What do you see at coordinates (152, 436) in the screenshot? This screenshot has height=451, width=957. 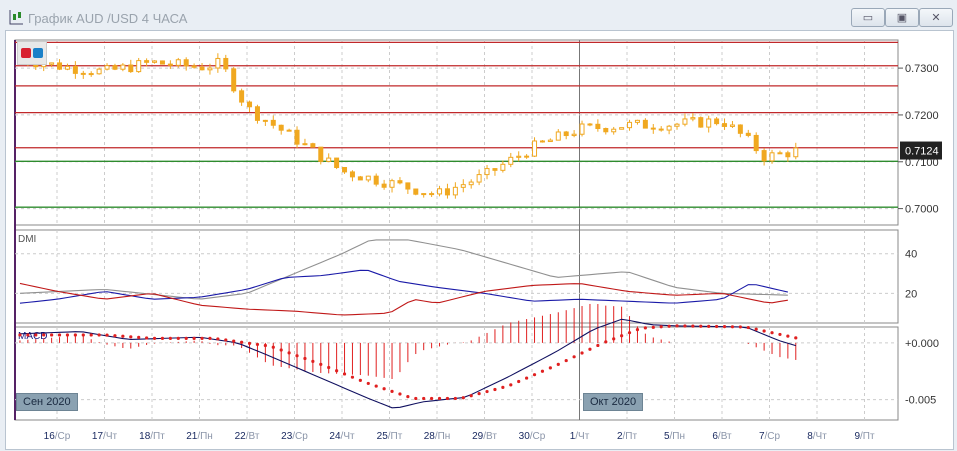 I see `x-axis-label: 18/Пт` at bounding box center [152, 436].